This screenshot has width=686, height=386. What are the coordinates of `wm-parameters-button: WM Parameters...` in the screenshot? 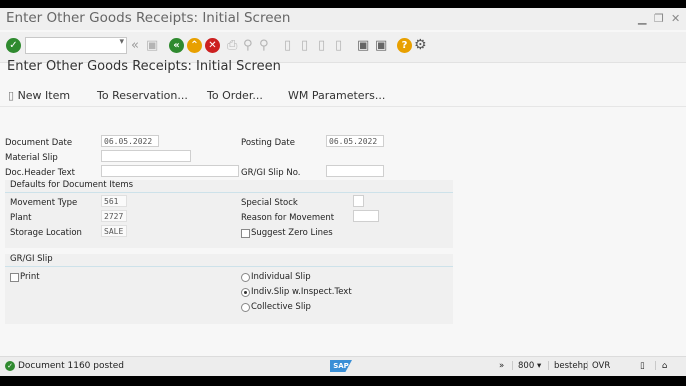 It's located at (336, 95).